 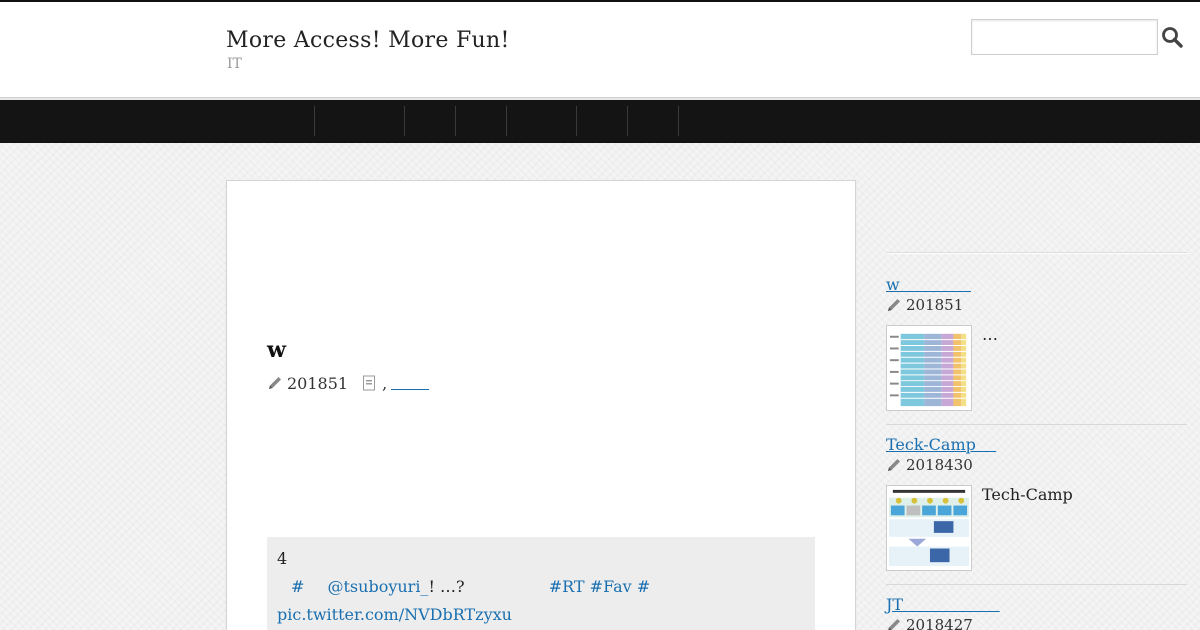 I want to click on tweet-pic-line: pic.twitter.com/NVDbRTzyxu, so click(x=394, y=614).